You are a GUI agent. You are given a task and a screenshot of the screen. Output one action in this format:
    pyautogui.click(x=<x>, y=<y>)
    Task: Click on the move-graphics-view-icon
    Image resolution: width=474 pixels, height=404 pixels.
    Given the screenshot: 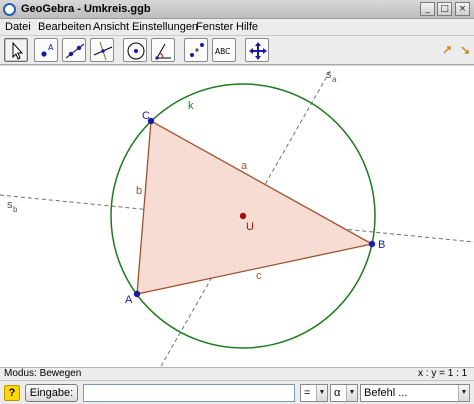 What is the action you would take?
    pyautogui.click(x=258, y=51)
    